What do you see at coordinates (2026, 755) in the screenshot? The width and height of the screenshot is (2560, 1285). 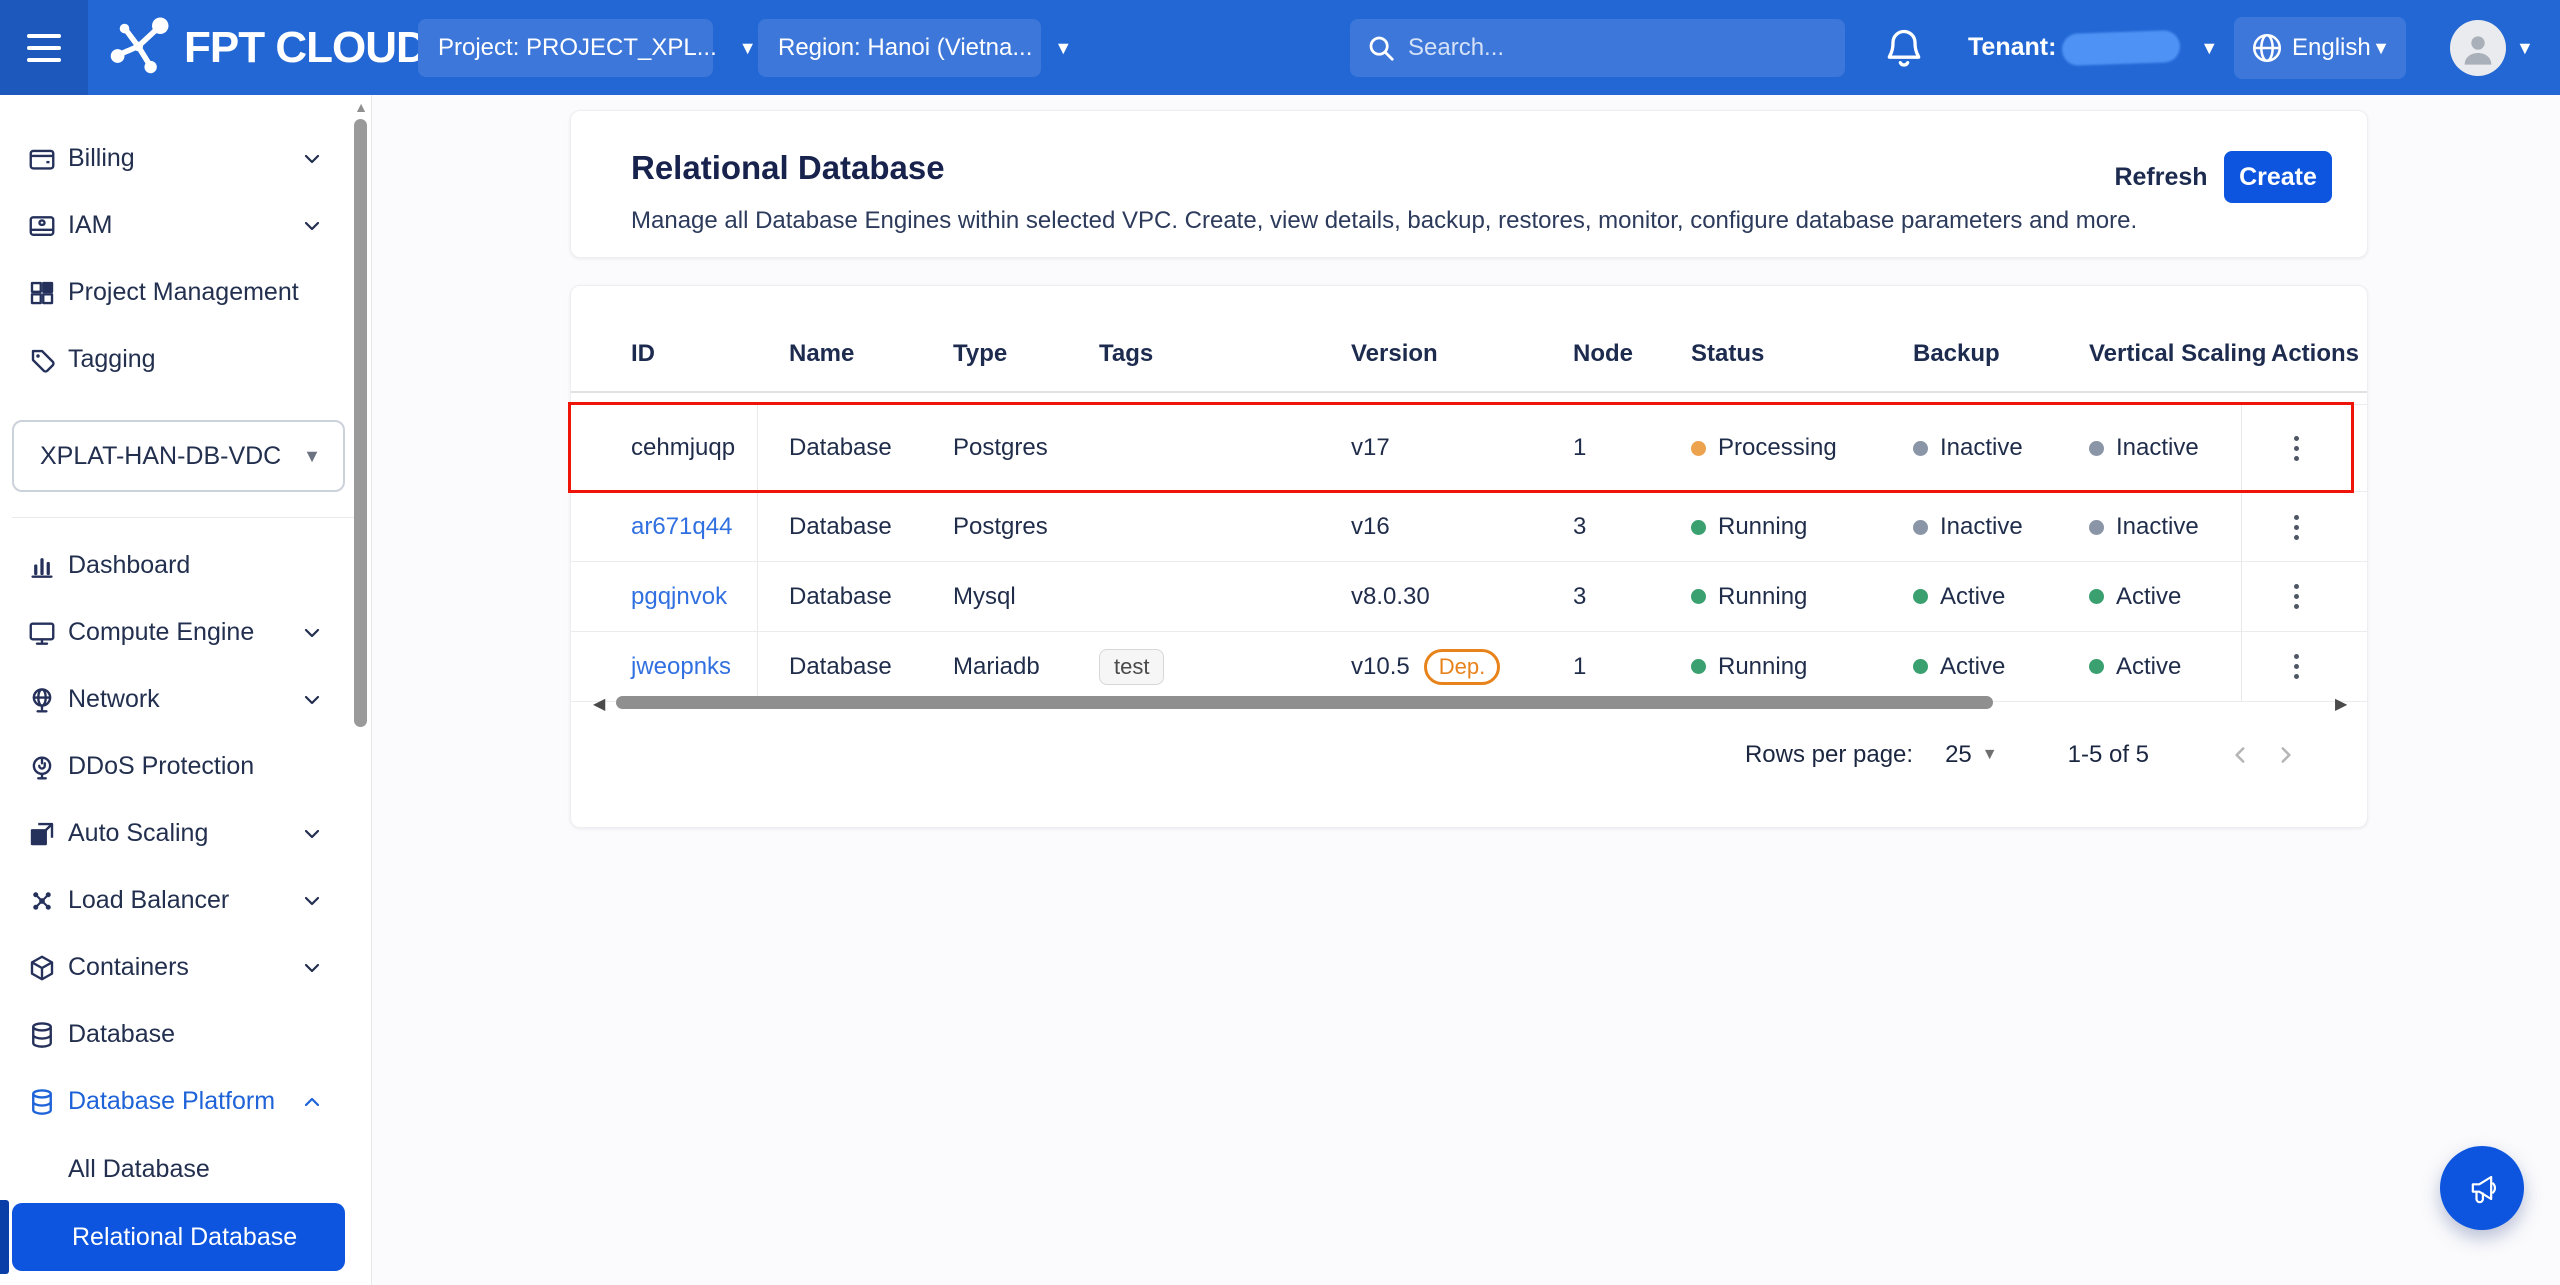 I see `pagination-bar: Rows per page: 25 ▼ 1-5 of 5` at bounding box center [2026, 755].